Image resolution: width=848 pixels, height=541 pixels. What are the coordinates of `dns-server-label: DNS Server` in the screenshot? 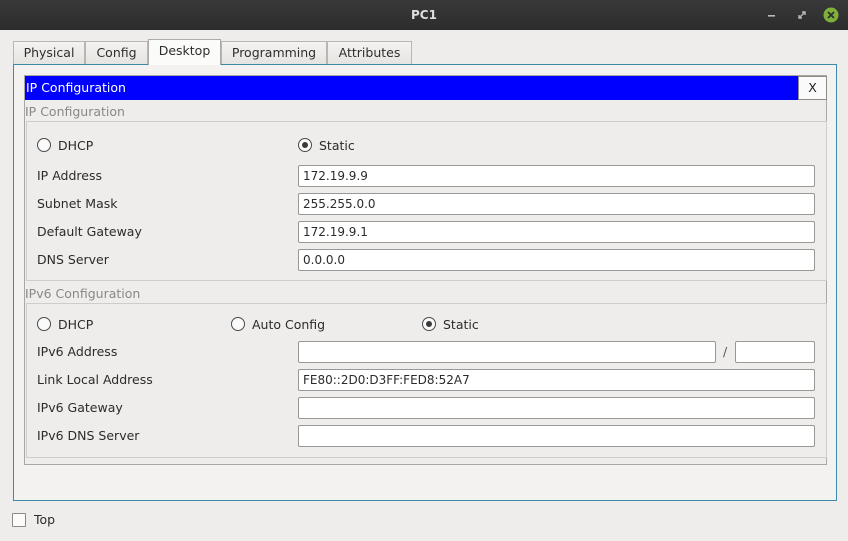 It's located at (73, 259).